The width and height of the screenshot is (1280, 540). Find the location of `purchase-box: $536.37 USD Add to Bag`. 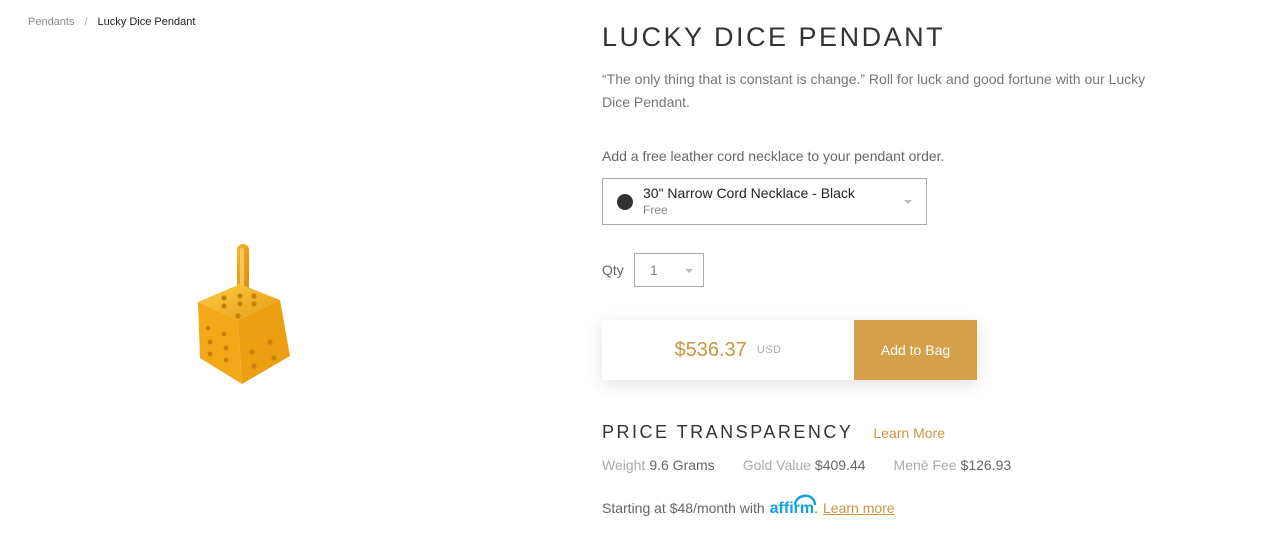

purchase-box: $536.37 USD Add to Bag is located at coordinates (789, 350).